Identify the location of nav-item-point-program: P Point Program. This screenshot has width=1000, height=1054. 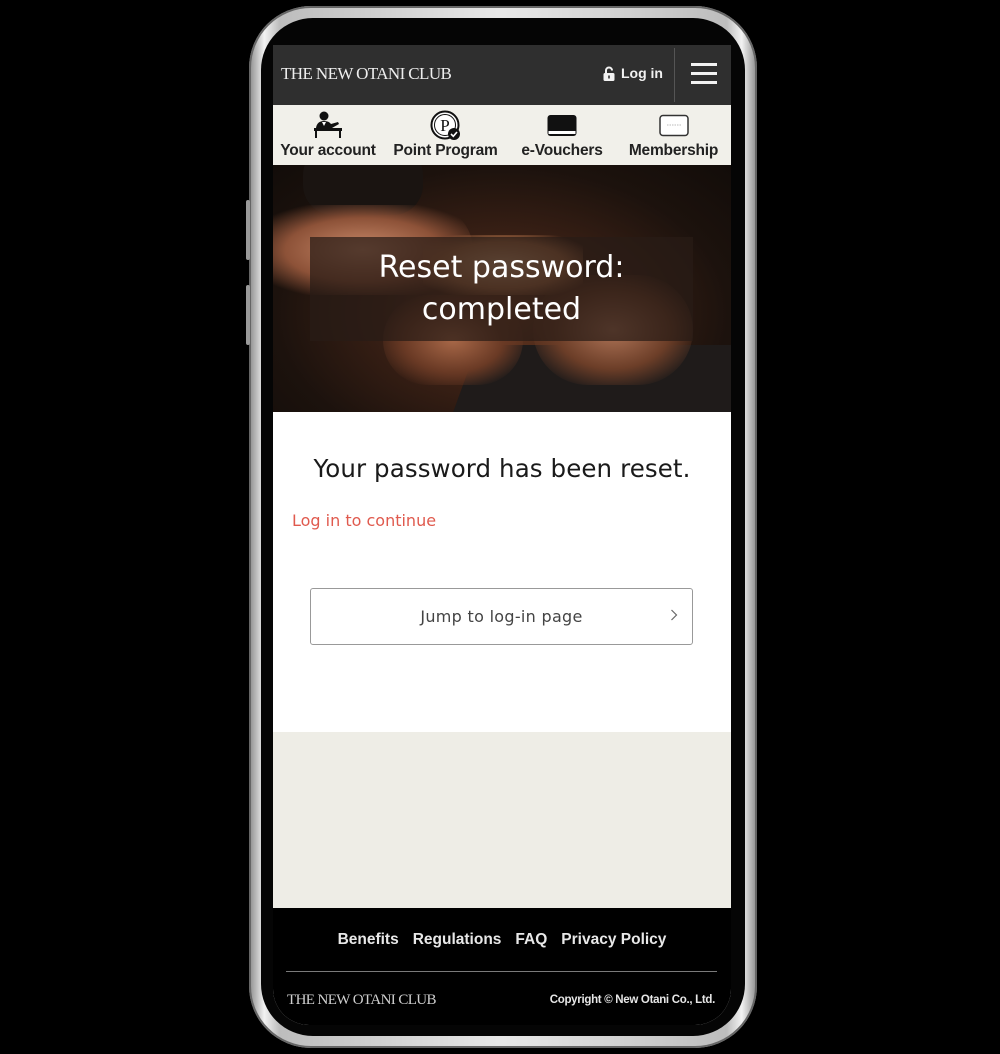
(445, 135).